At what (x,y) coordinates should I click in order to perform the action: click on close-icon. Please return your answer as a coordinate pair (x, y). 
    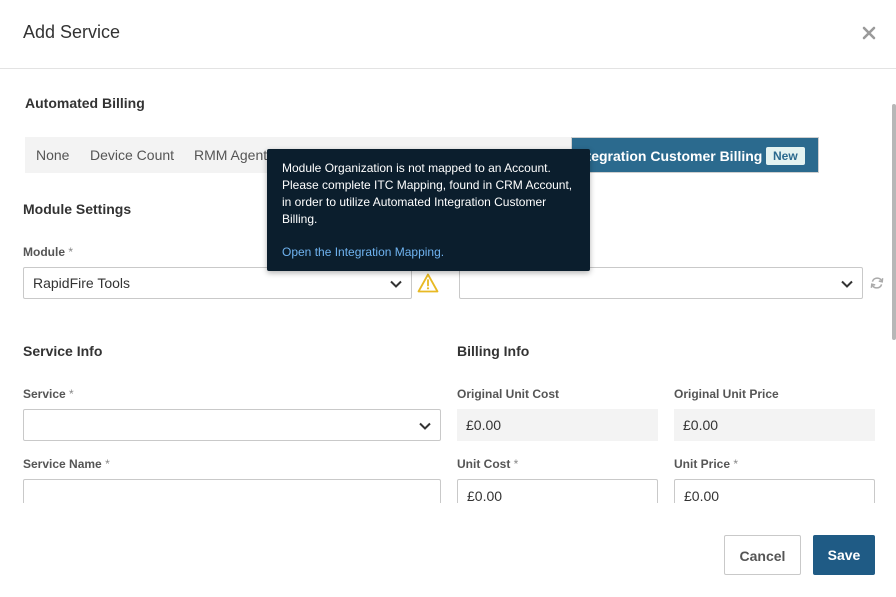
    Looking at the image, I should click on (869, 33).